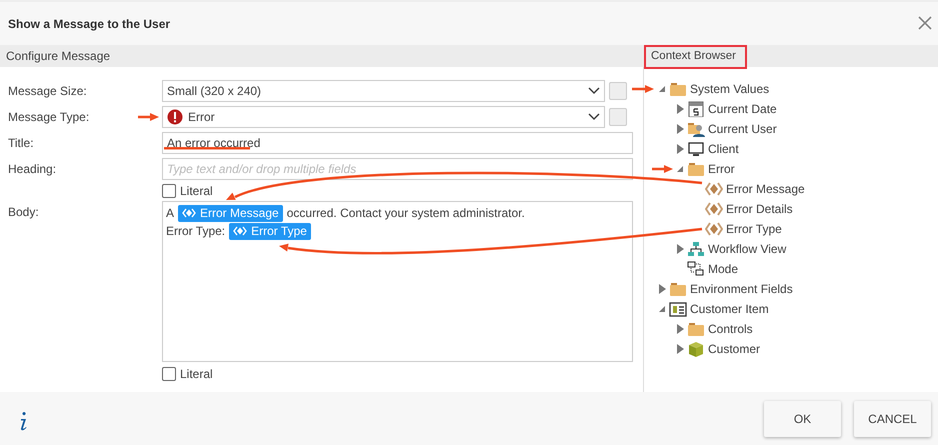 The image size is (938, 445). What do you see at coordinates (742, 129) in the screenshot?
I see `tree-item: Current User` at bounding box center [742, 129].